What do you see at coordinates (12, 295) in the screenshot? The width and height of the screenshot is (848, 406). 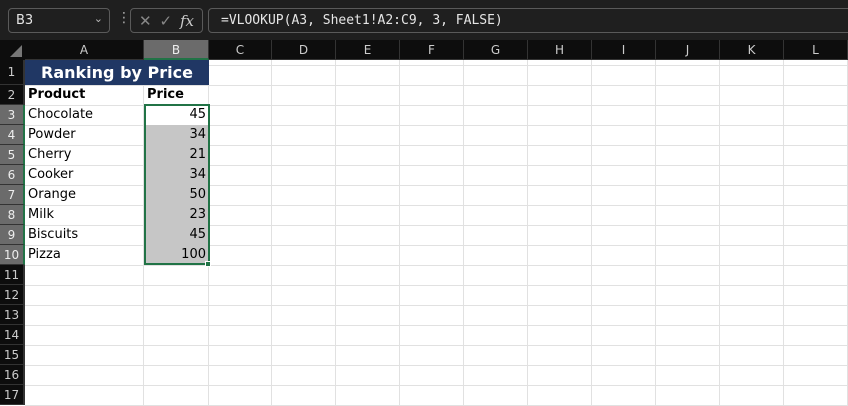 I see `row-header-12: 12` at bounding box center [12, 295].